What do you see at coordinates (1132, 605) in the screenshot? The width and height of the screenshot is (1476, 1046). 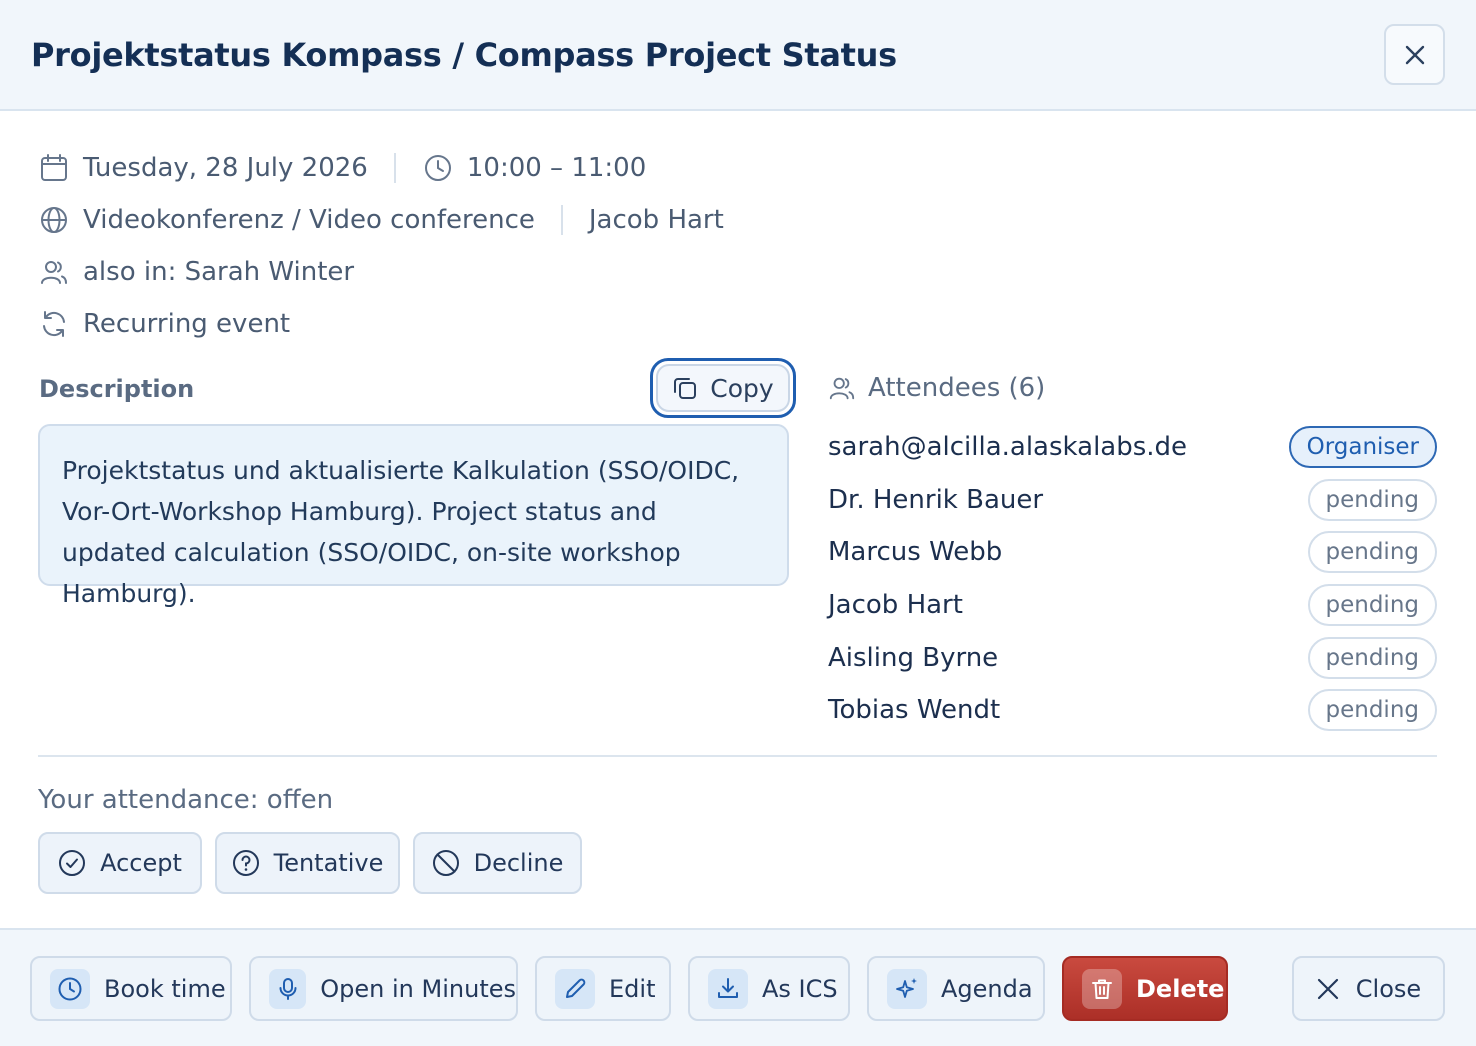 I see `attendee-row: Jacob Hart pending` at bounding box center [1132, 605].